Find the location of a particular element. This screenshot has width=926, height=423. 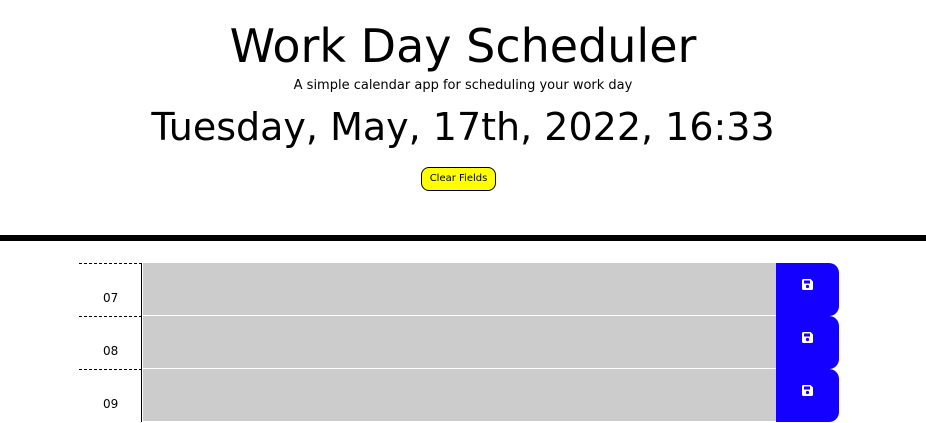

hour-label: 08 is located at coordinates (110, 342).